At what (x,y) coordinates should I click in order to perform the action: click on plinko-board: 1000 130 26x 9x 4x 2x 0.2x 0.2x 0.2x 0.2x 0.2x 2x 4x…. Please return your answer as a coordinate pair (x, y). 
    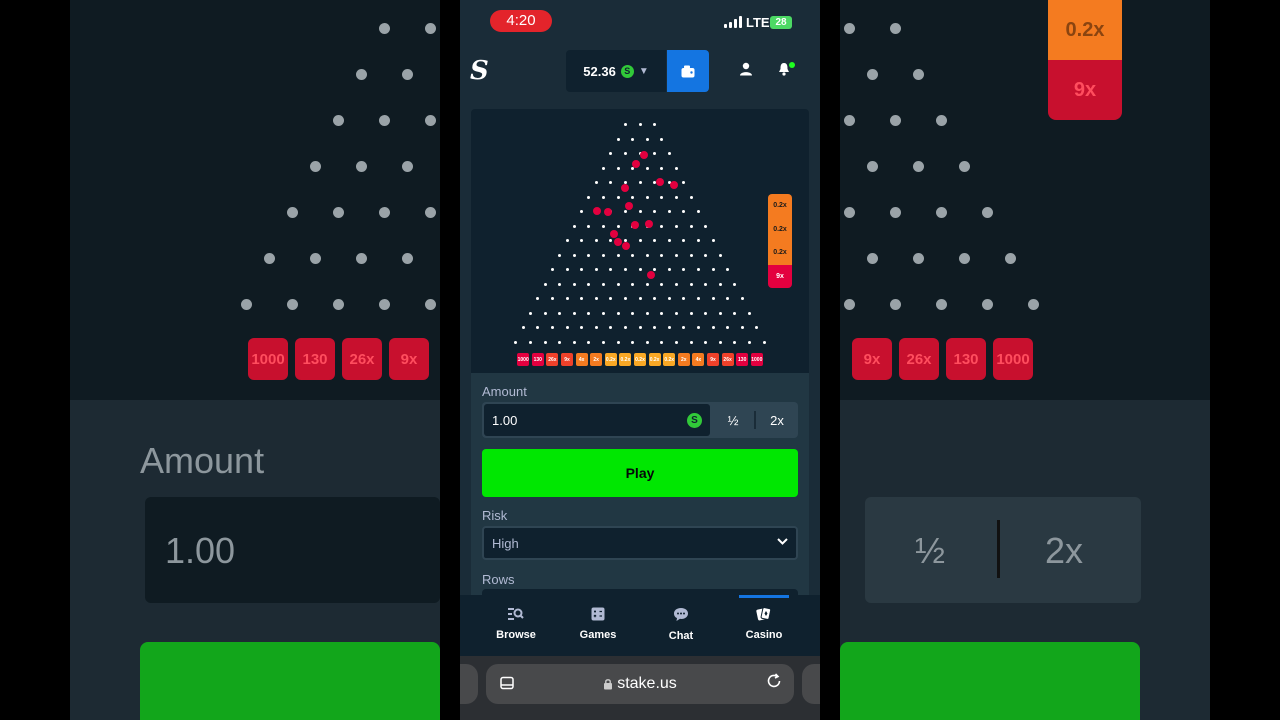
    Looking at the image, I should click on (640, 241).